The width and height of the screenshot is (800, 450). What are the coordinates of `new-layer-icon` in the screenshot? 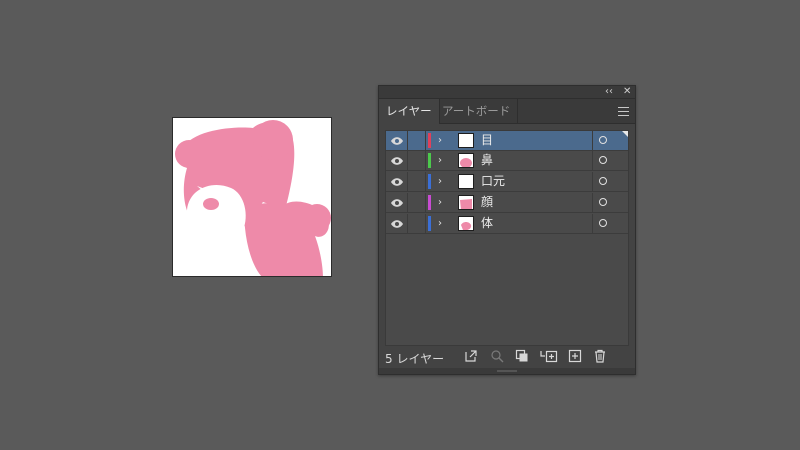 It's located at (575, 356).